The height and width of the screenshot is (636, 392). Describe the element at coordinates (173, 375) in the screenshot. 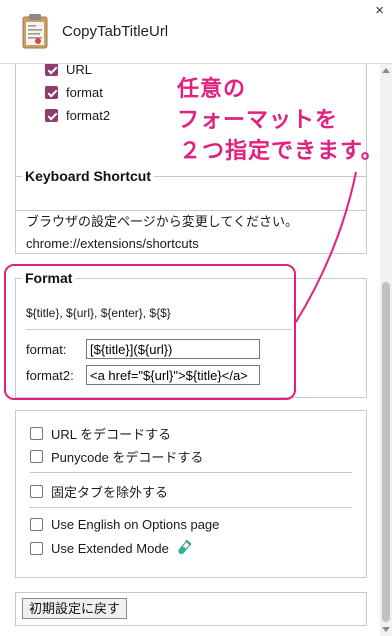

I see `format2-input` at that location.